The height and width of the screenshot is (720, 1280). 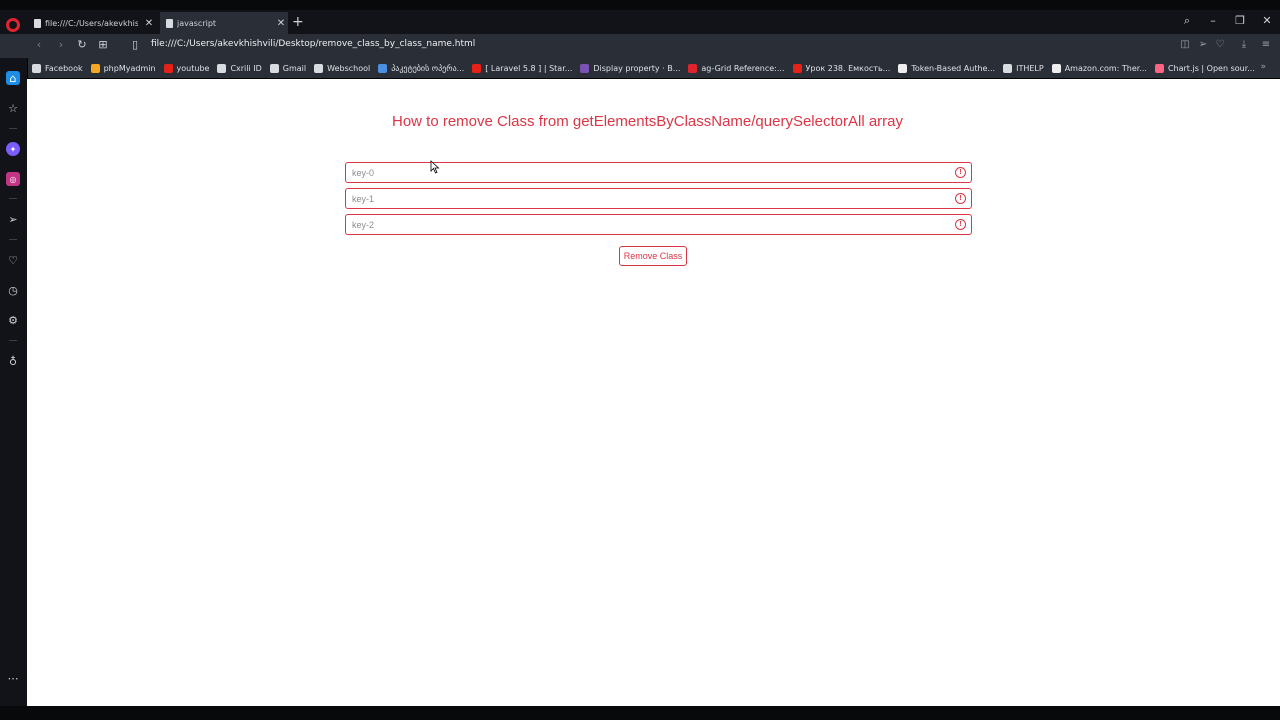 I want to click on tab-file: file:///C:/Users/akevkhishvili ✕, so click(x=92, y=23).